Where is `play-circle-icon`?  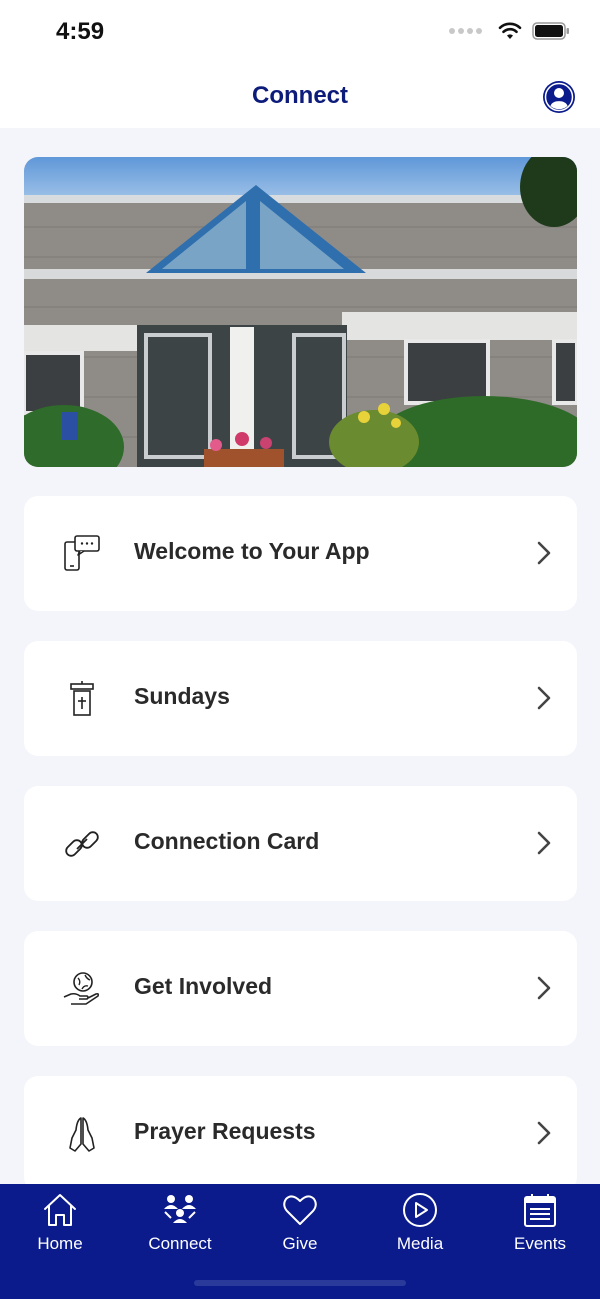
play-circle-icon is located at coordinates (420, 1210).